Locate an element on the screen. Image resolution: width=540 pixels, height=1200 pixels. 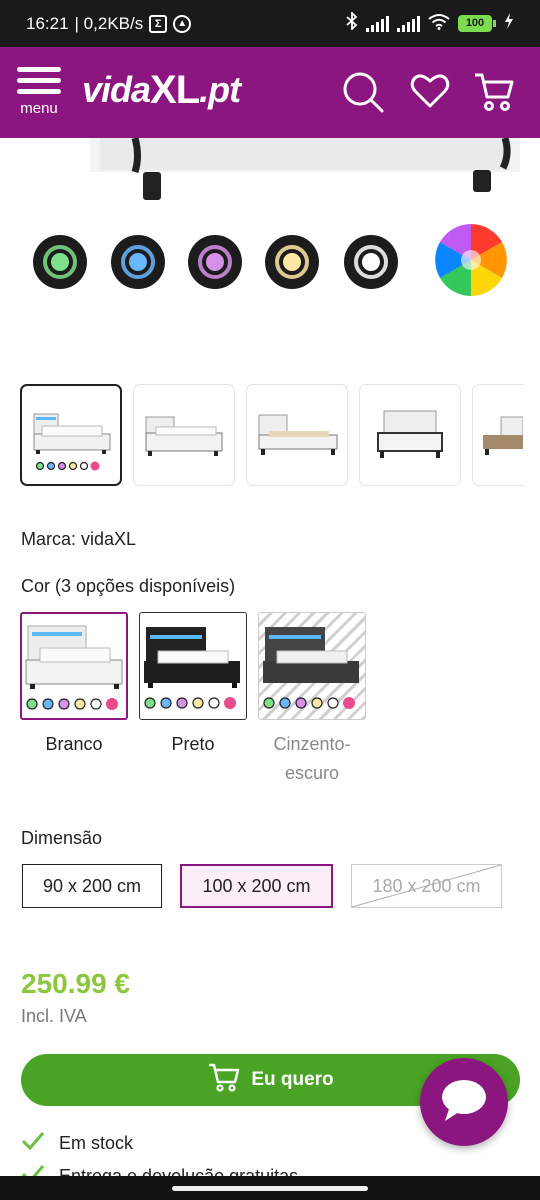
product-price: 250.99 € is located at coordinates (75, 983).